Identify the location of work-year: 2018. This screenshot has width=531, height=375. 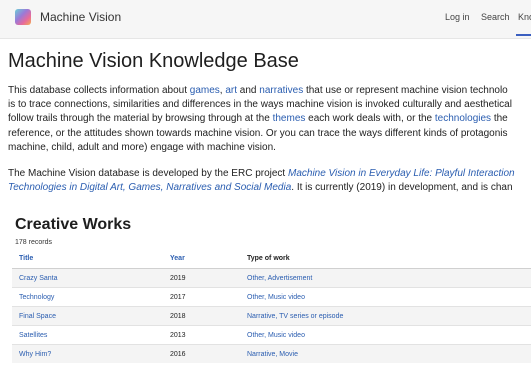
(201, 316).